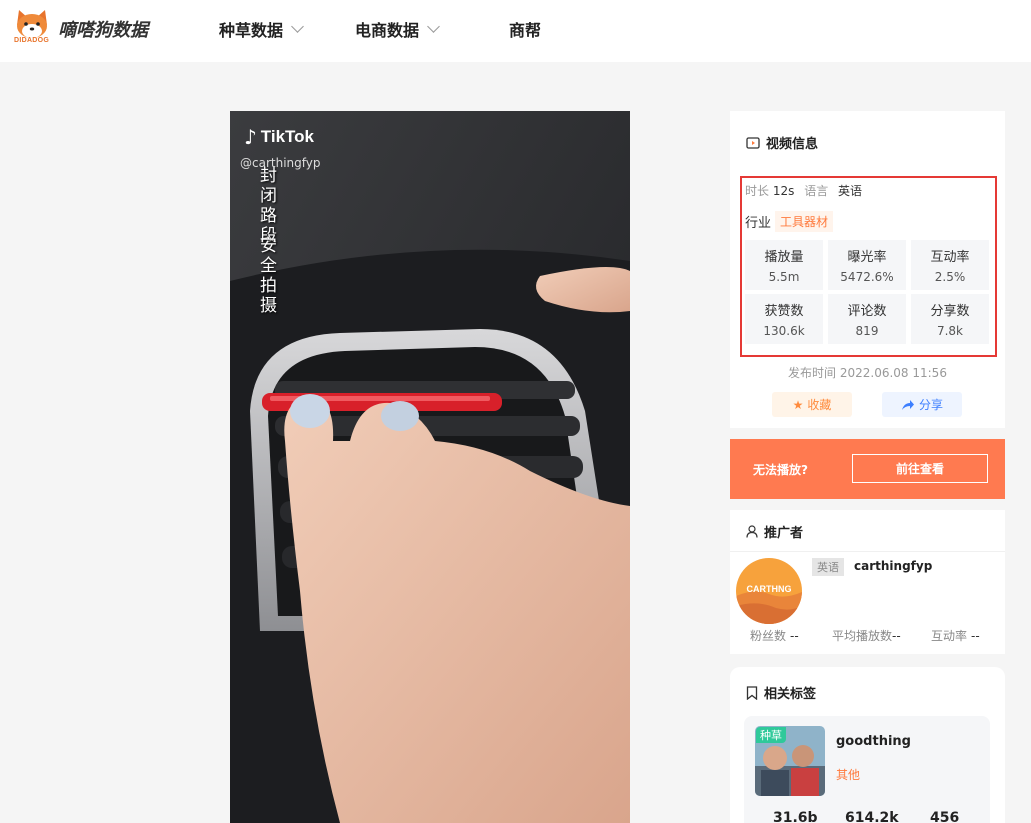 Image resolution: width=1031 pixels, height=823 pixels. Describe the element at coordinates (771, 735) in the screenshot. I see `seeding-badge: 种草` at that location.